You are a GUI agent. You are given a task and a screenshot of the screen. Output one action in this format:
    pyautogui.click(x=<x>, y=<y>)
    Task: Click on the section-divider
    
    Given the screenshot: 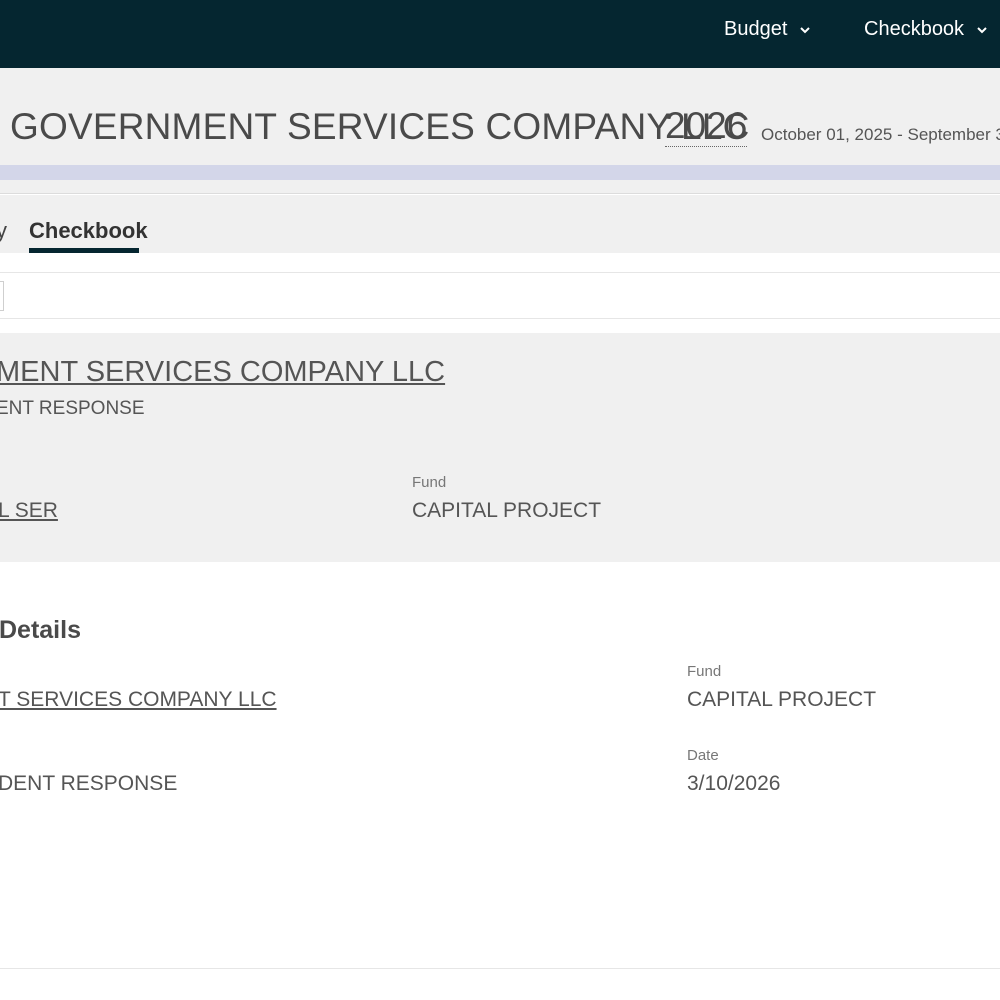 What is the action you would take?
    pyautogui.click(x=500, y=968)
    